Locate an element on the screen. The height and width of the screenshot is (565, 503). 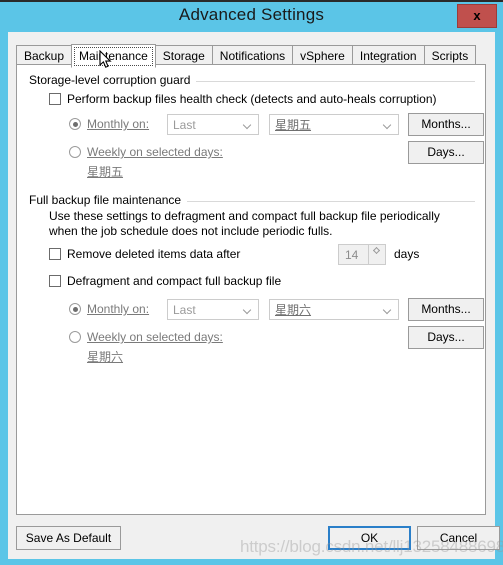
dialog-footer: Save As Default OK Cancel is located at coordinates (254, 537).